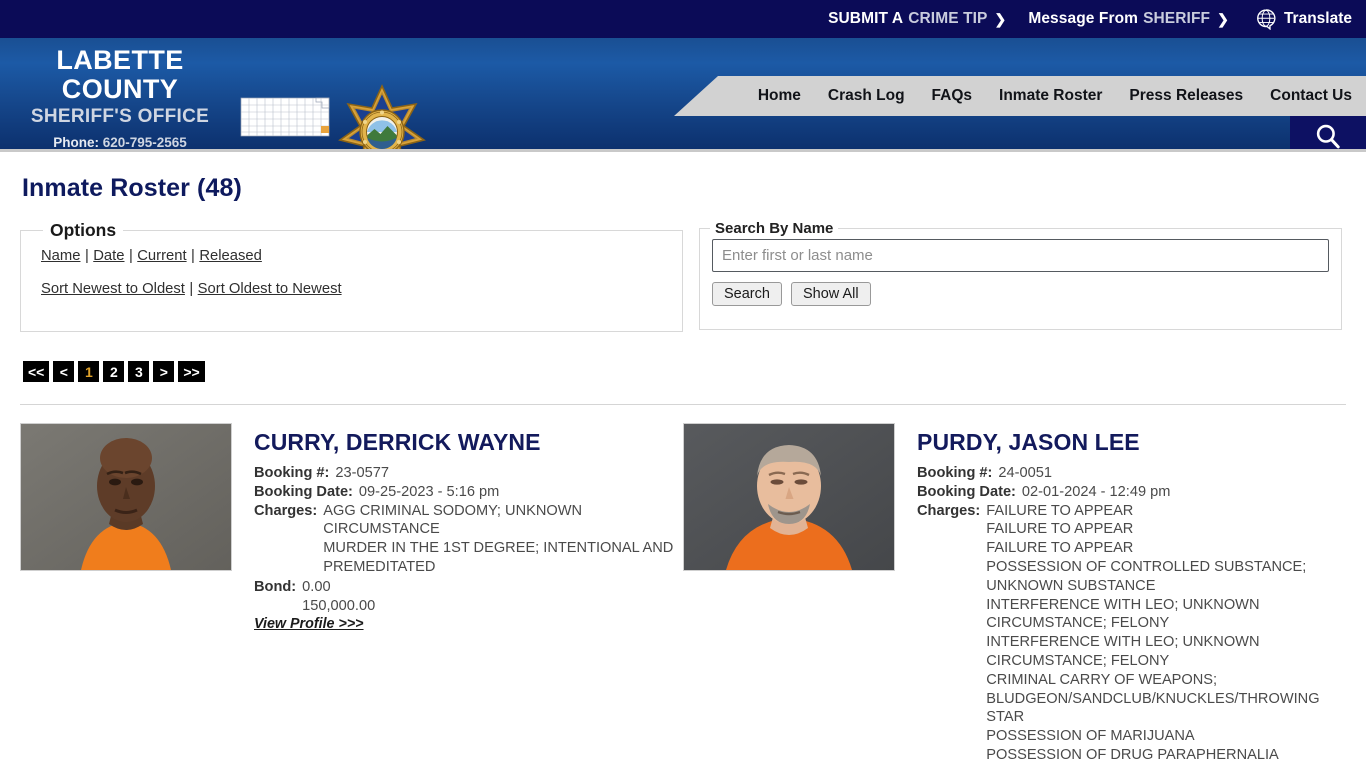  What do you see at coordinates (1060, 510) in the screenshot?
I see `charge-item: FAILURE TO APPEAR` at bounding box center [1060, 510].